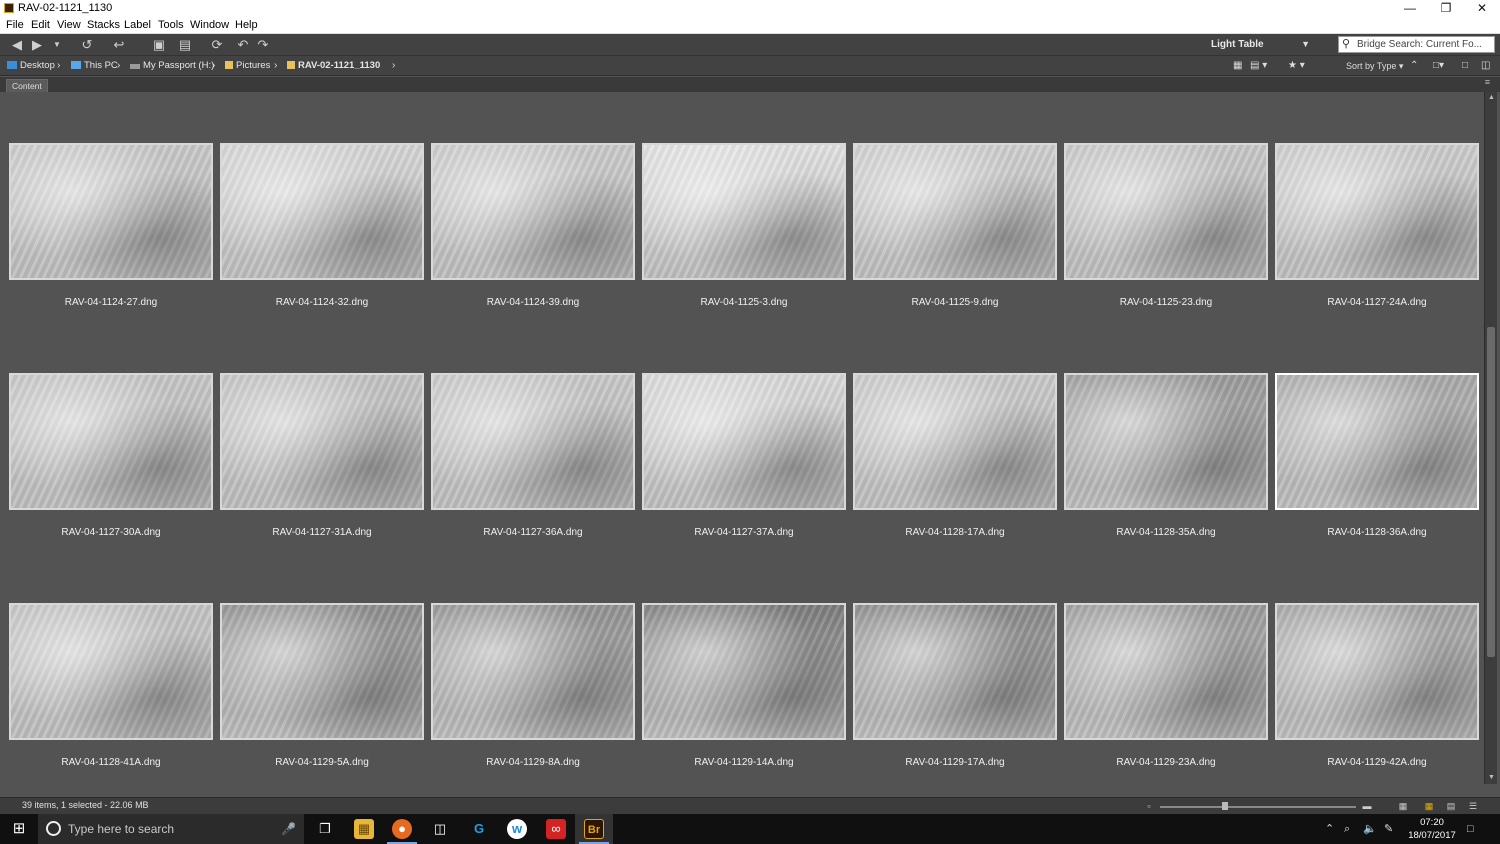 The width and height of the screenshot is (1500, 844). Describe the element at coordinates (1487, 82) in the screenshot. I see `panel-menu-icon: ≡` at that location.